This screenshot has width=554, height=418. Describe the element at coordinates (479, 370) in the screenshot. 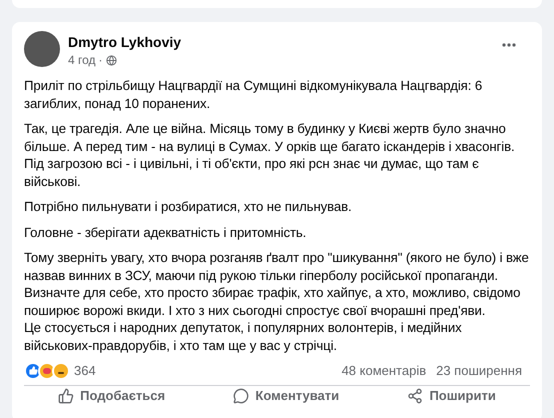

I see `shares-count: 23 поширення` at that location.